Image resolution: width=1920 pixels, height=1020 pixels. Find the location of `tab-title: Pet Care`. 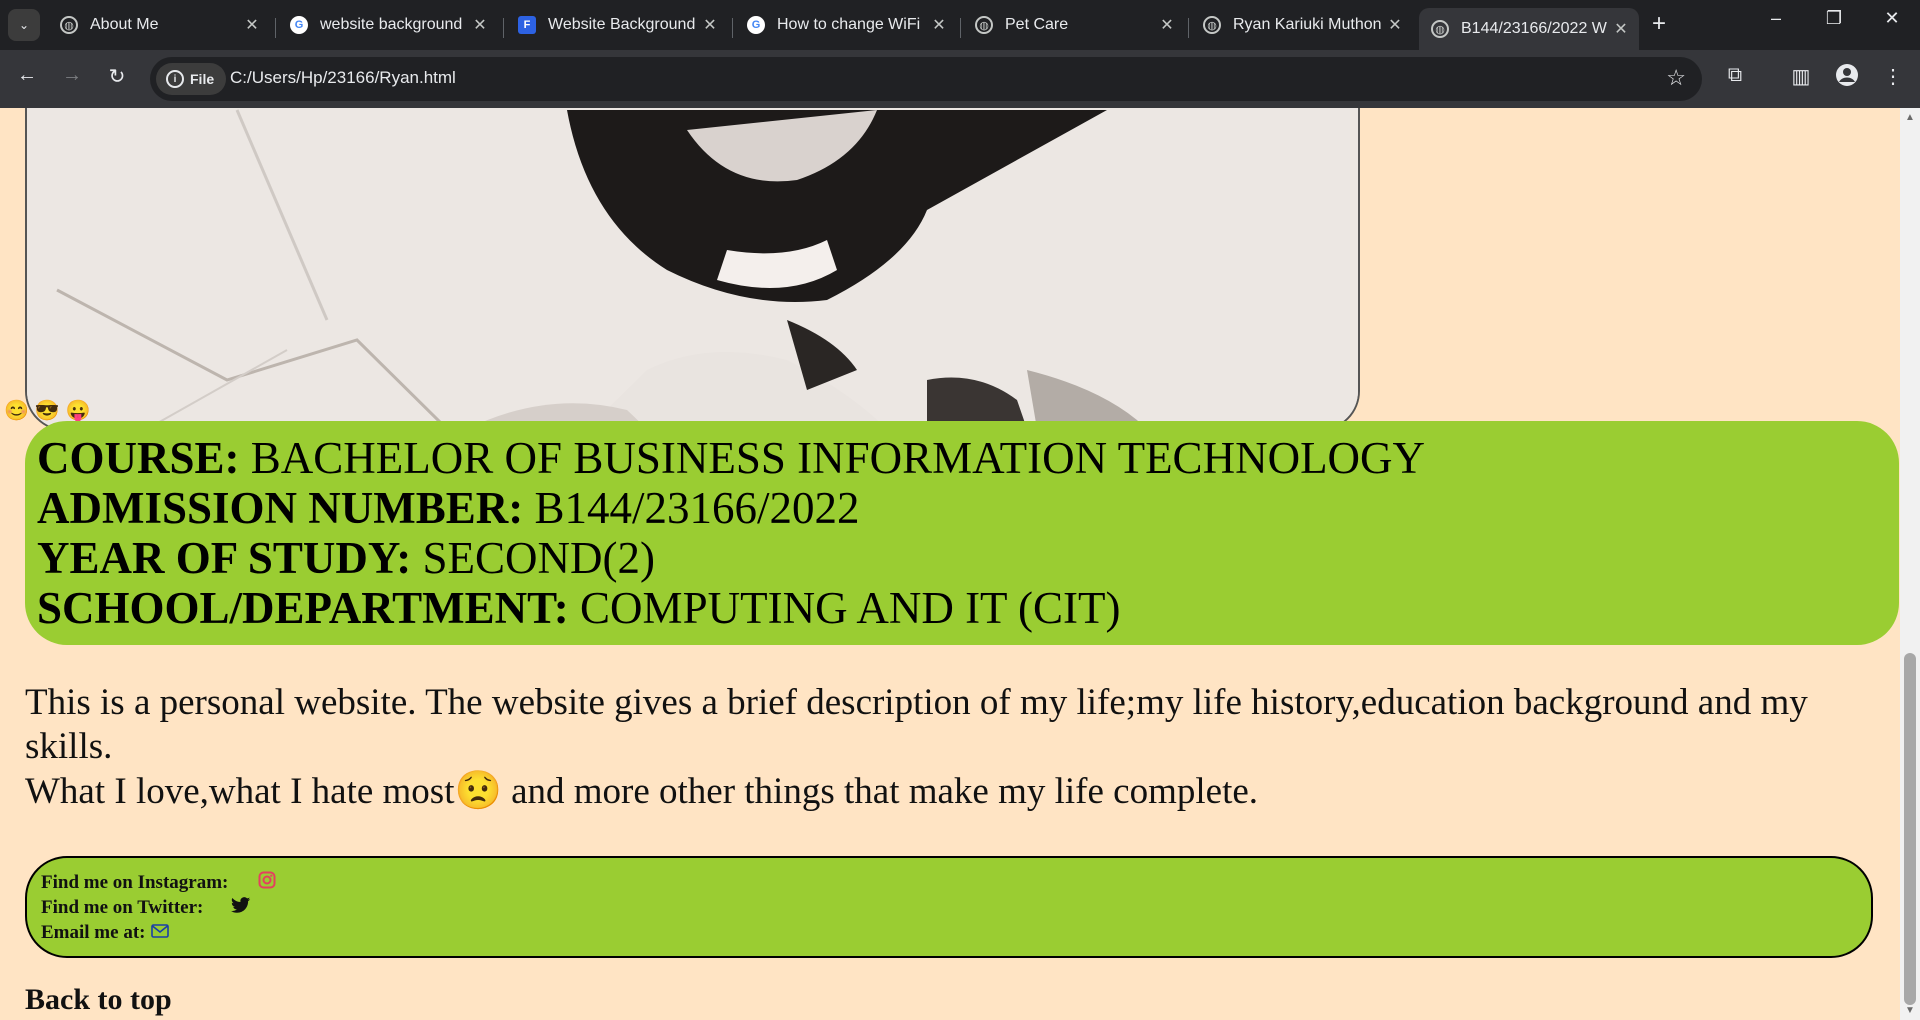

tab-title: Pet Care is located at coordinates (1037, 24).